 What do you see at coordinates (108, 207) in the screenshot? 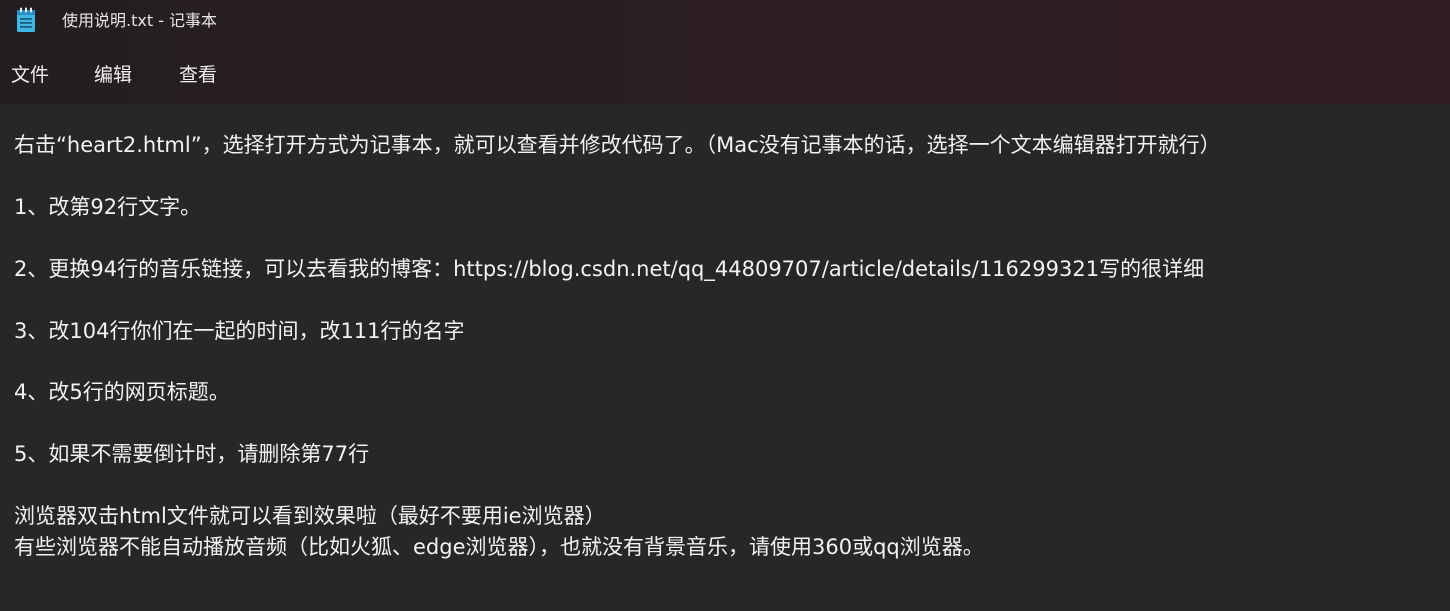
I see `document-line: 1、改第92行文字。` at bounding box center [108, 207].